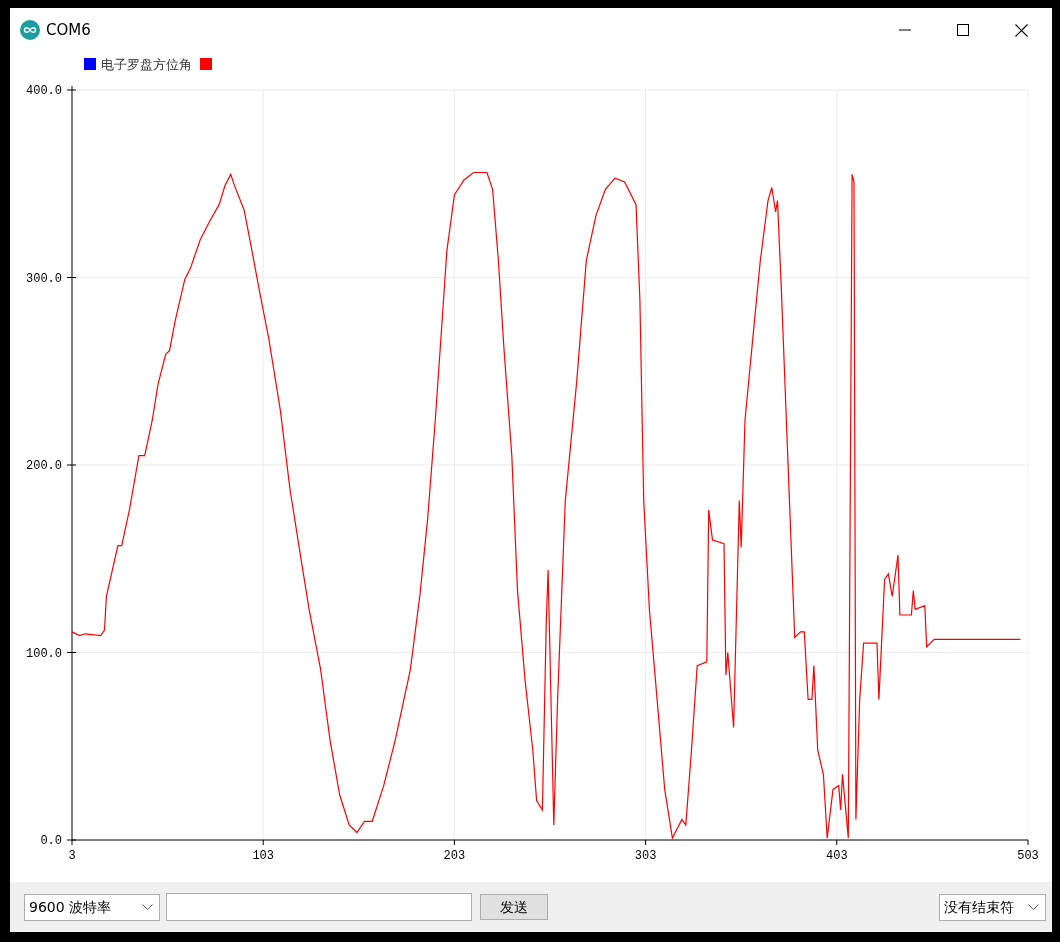  I want to click on x-tick-label: 403, so click(837, 856).